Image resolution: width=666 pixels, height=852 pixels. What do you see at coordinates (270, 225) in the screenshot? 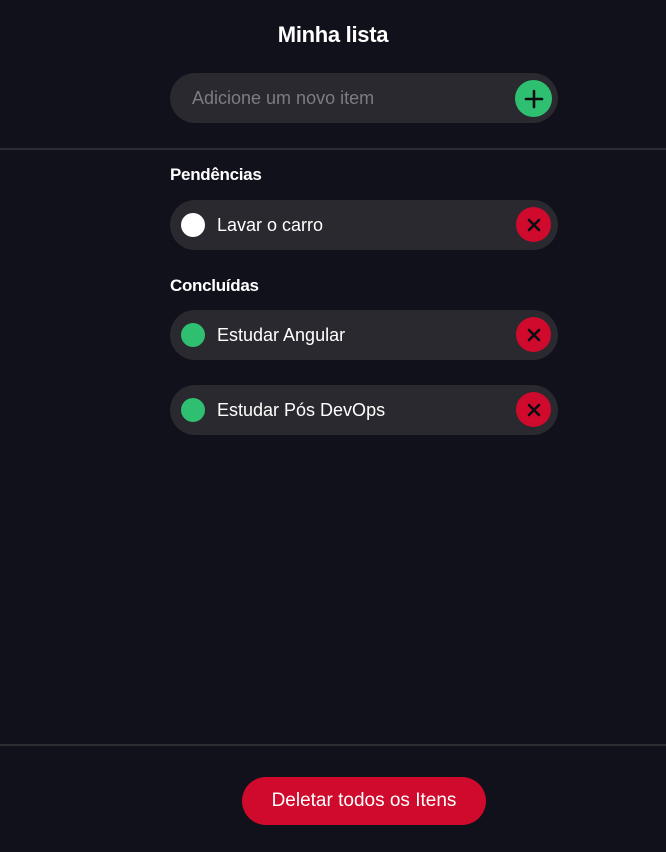
I see `item-label: Lavar o carro` at bounding box center [270, 225].